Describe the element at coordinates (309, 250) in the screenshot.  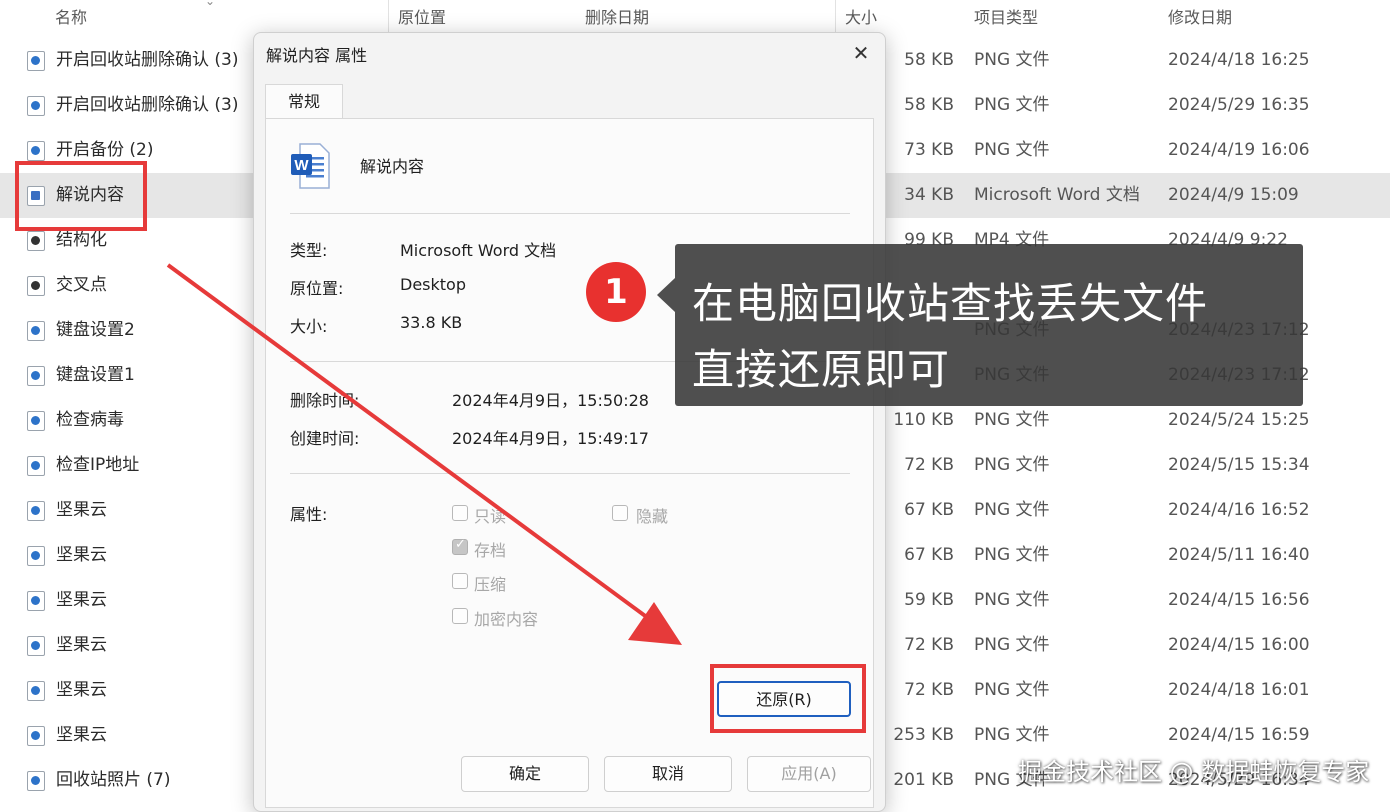
I see `type-label: 类型:` at that location.